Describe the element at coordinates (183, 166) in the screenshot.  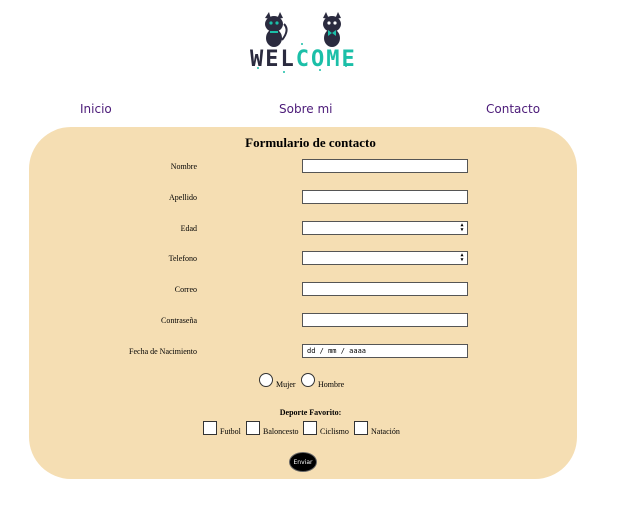
I see `label-nombre: Nombre` at that location.